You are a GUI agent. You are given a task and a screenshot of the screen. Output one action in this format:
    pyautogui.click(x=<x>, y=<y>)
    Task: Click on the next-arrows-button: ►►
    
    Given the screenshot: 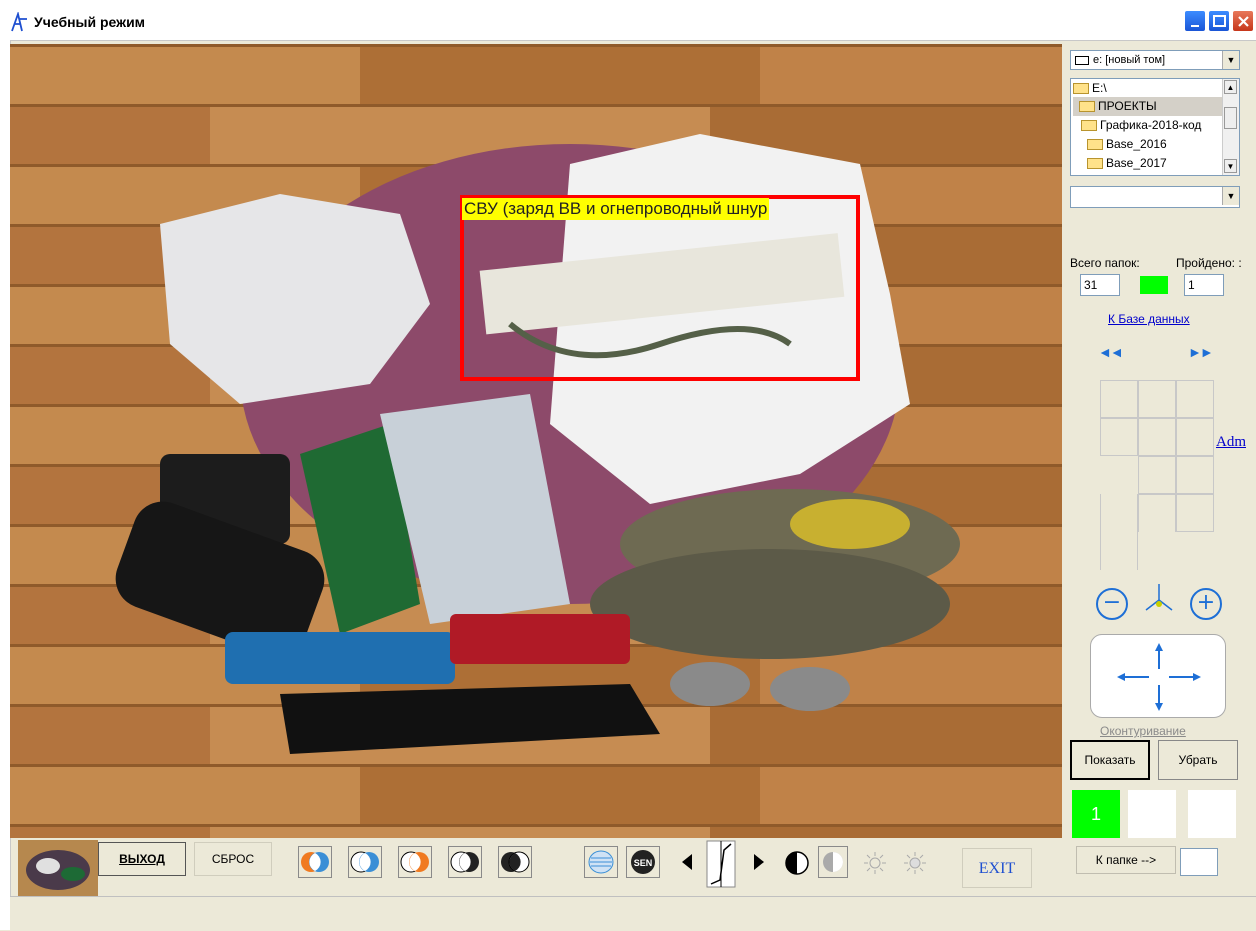 What is the action you would take?
    pyautogui.click(x=1201, y=352)
    